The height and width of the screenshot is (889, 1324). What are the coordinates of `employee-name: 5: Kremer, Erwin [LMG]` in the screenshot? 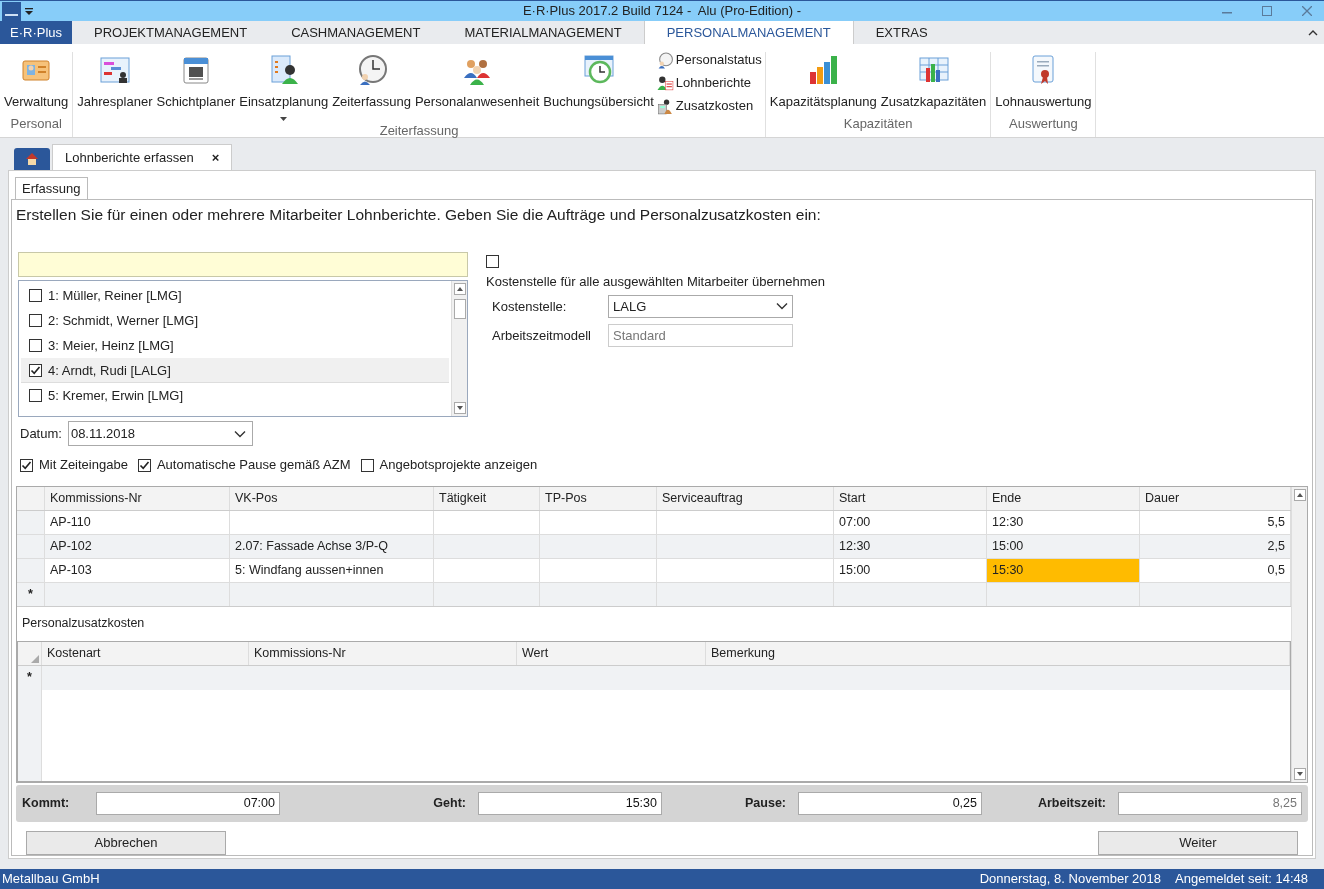 It's located at (116, 396).